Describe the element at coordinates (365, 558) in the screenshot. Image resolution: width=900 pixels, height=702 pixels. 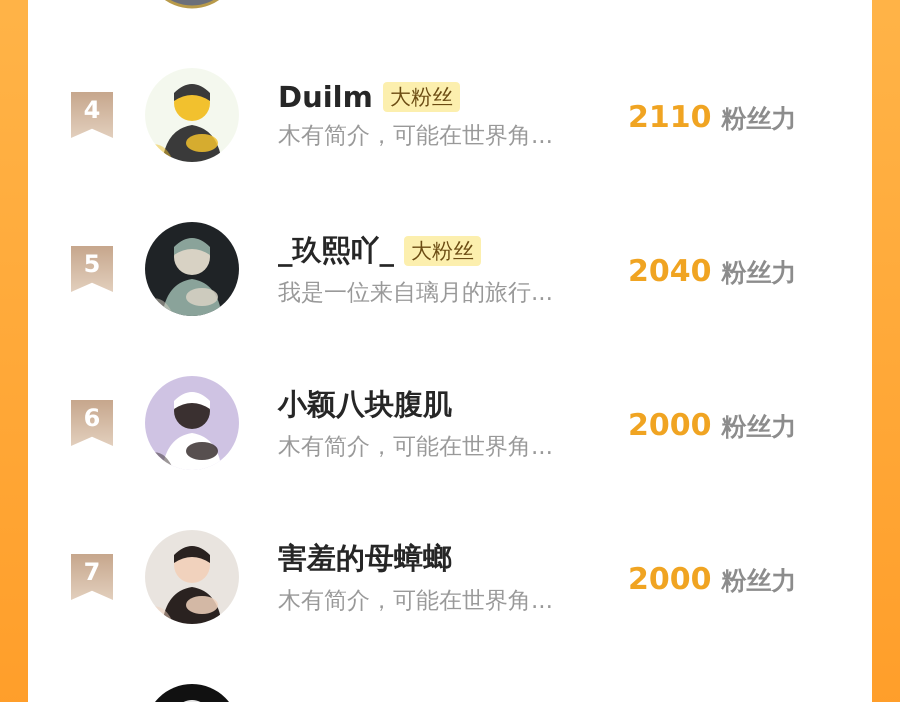
I see `user-name: 害羞的母蟑螂` at that location.